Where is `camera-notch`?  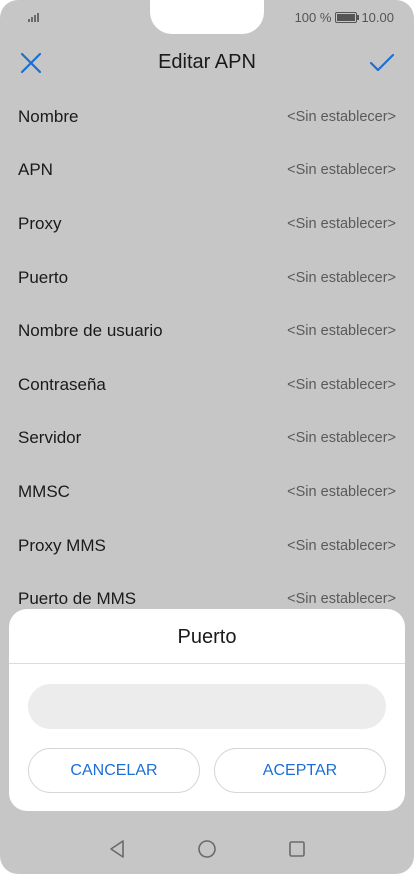 camera-notch is located at coordinates (207, 17).